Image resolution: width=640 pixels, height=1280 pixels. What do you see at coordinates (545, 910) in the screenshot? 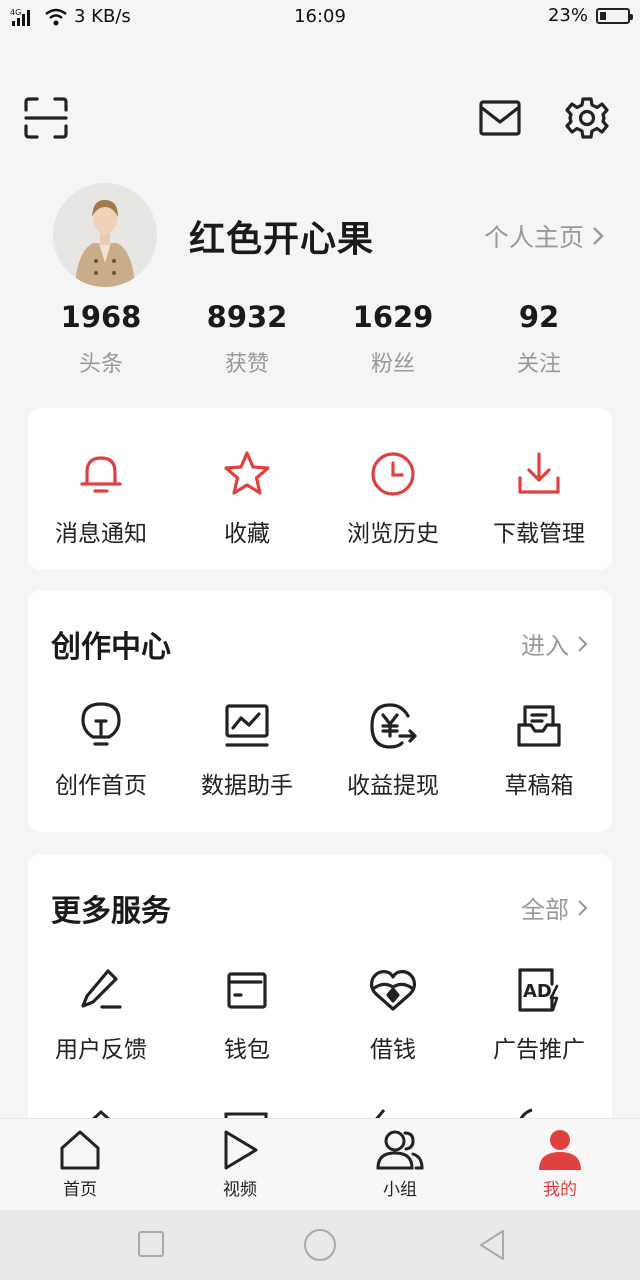
I see `all-label: 全部` at bounding box center [545, 910].